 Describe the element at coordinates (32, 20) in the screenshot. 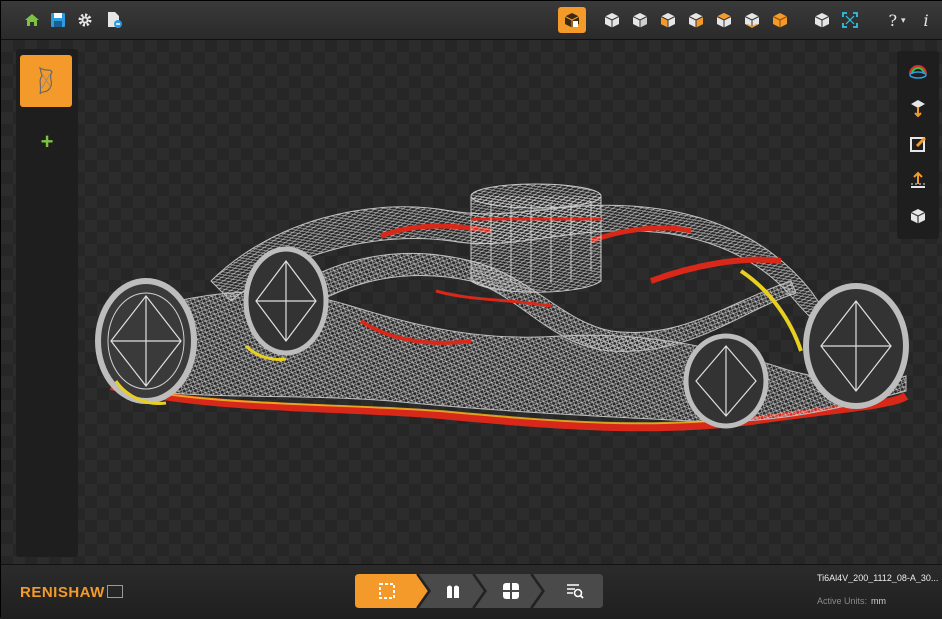

I see `home-icon` at that location.